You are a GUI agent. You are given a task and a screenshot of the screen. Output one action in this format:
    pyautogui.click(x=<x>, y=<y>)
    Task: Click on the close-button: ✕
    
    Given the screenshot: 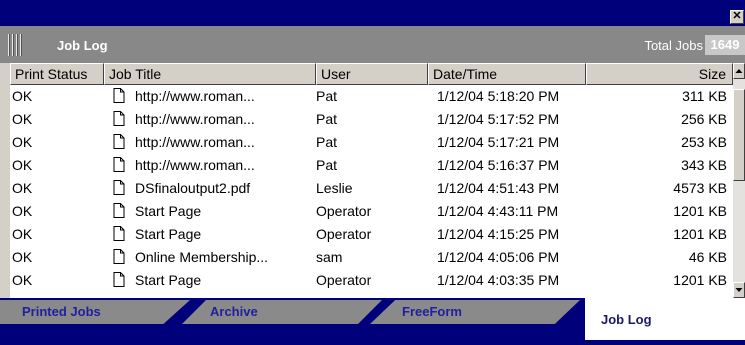 What is the action you would take?
    pyautogui.click(x=737, y=17)
    